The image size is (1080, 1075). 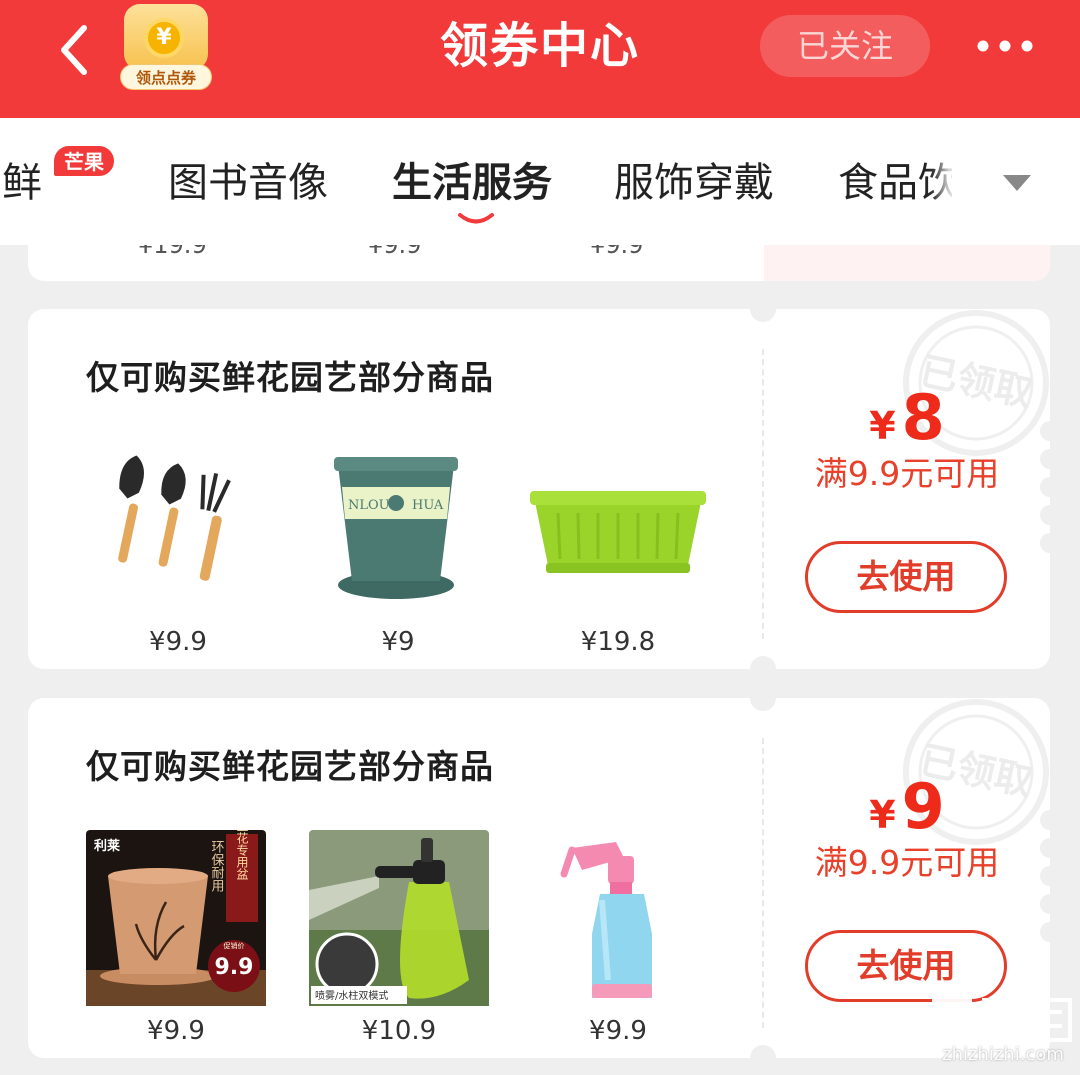 What do you see at coordinates (539, 46) in the screenshot?
I see `page-title: 领券中心` at bounding box center [539, 46].